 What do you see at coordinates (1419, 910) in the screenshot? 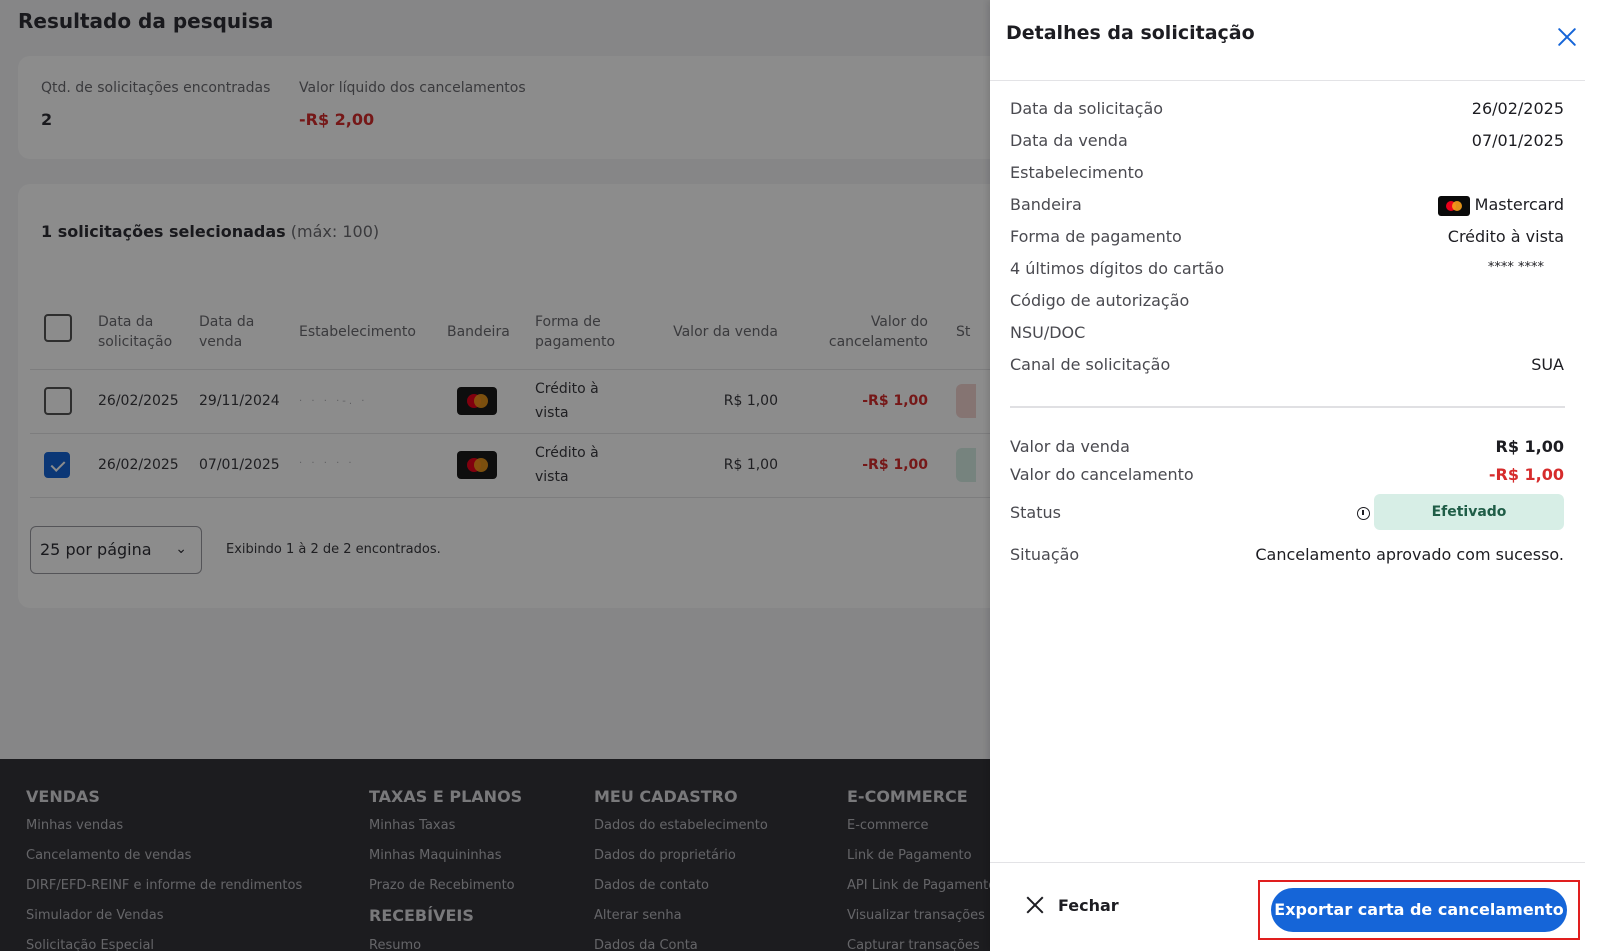
I see `export-cancellation-letter-button: Exportar carta de cancelamento` at bounding box center [1419, 910].